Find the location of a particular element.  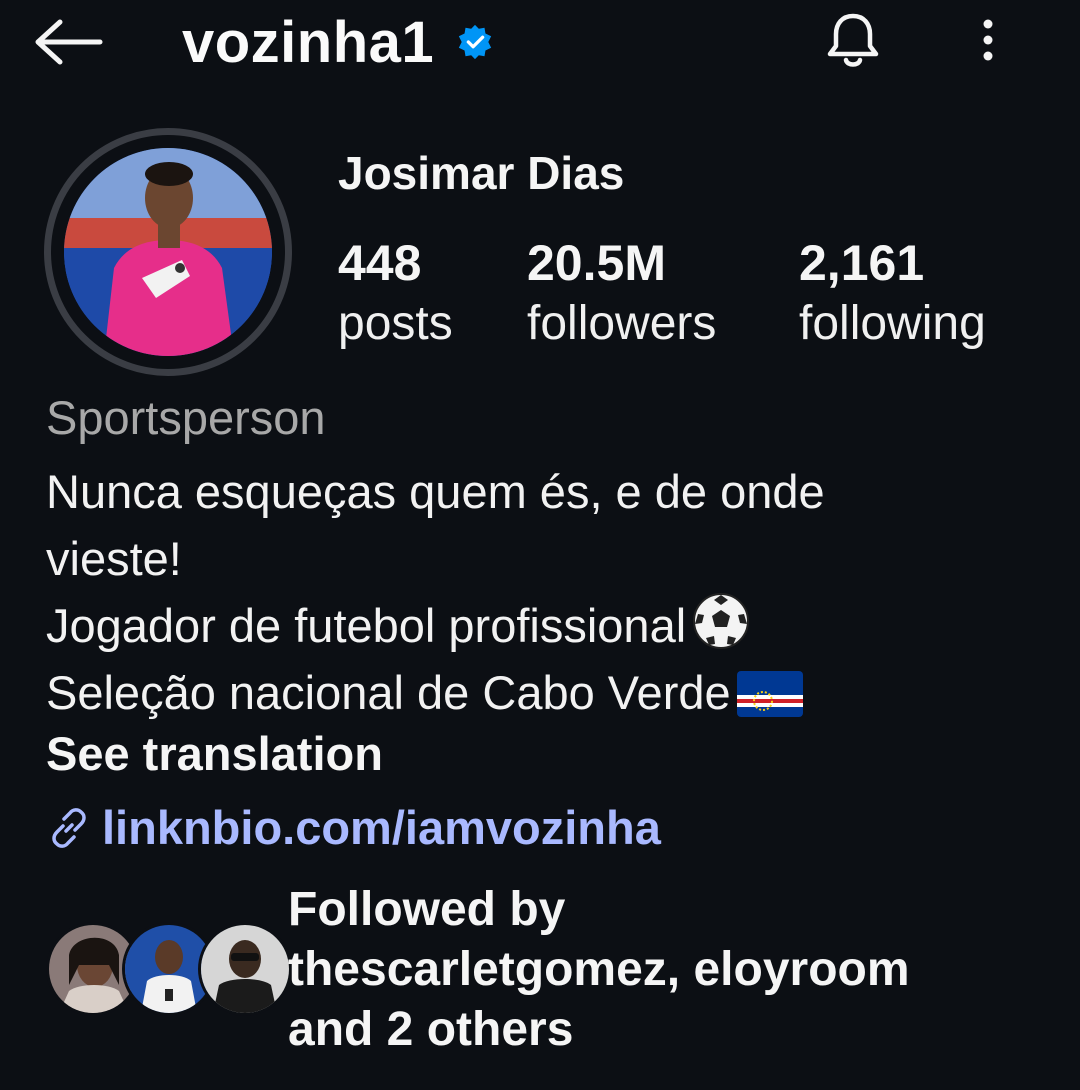

posts-count: 448 is located at coordinates (380, 263).